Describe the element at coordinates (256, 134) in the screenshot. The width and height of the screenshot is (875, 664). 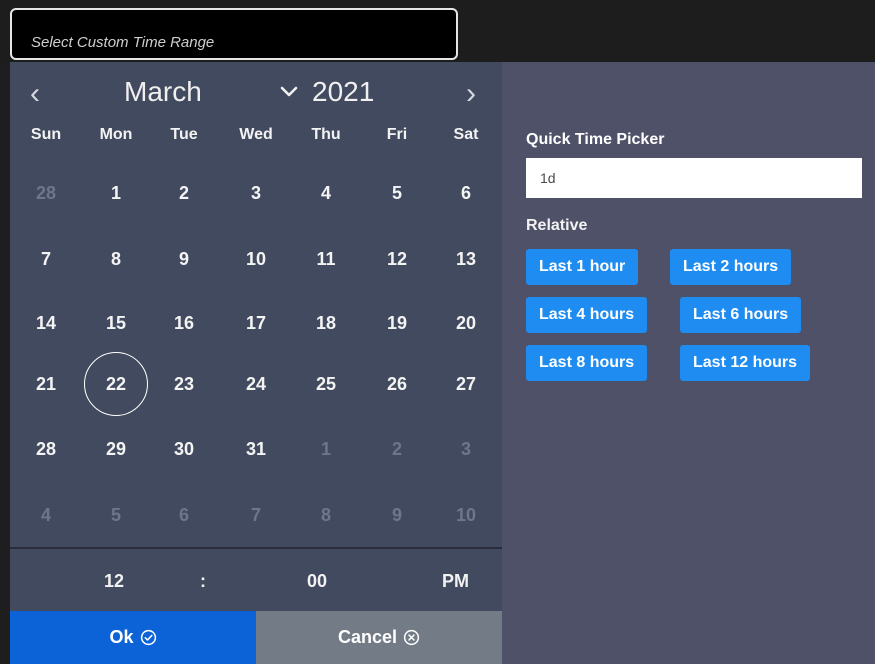
I see `weekday-label: Wed` at that location.